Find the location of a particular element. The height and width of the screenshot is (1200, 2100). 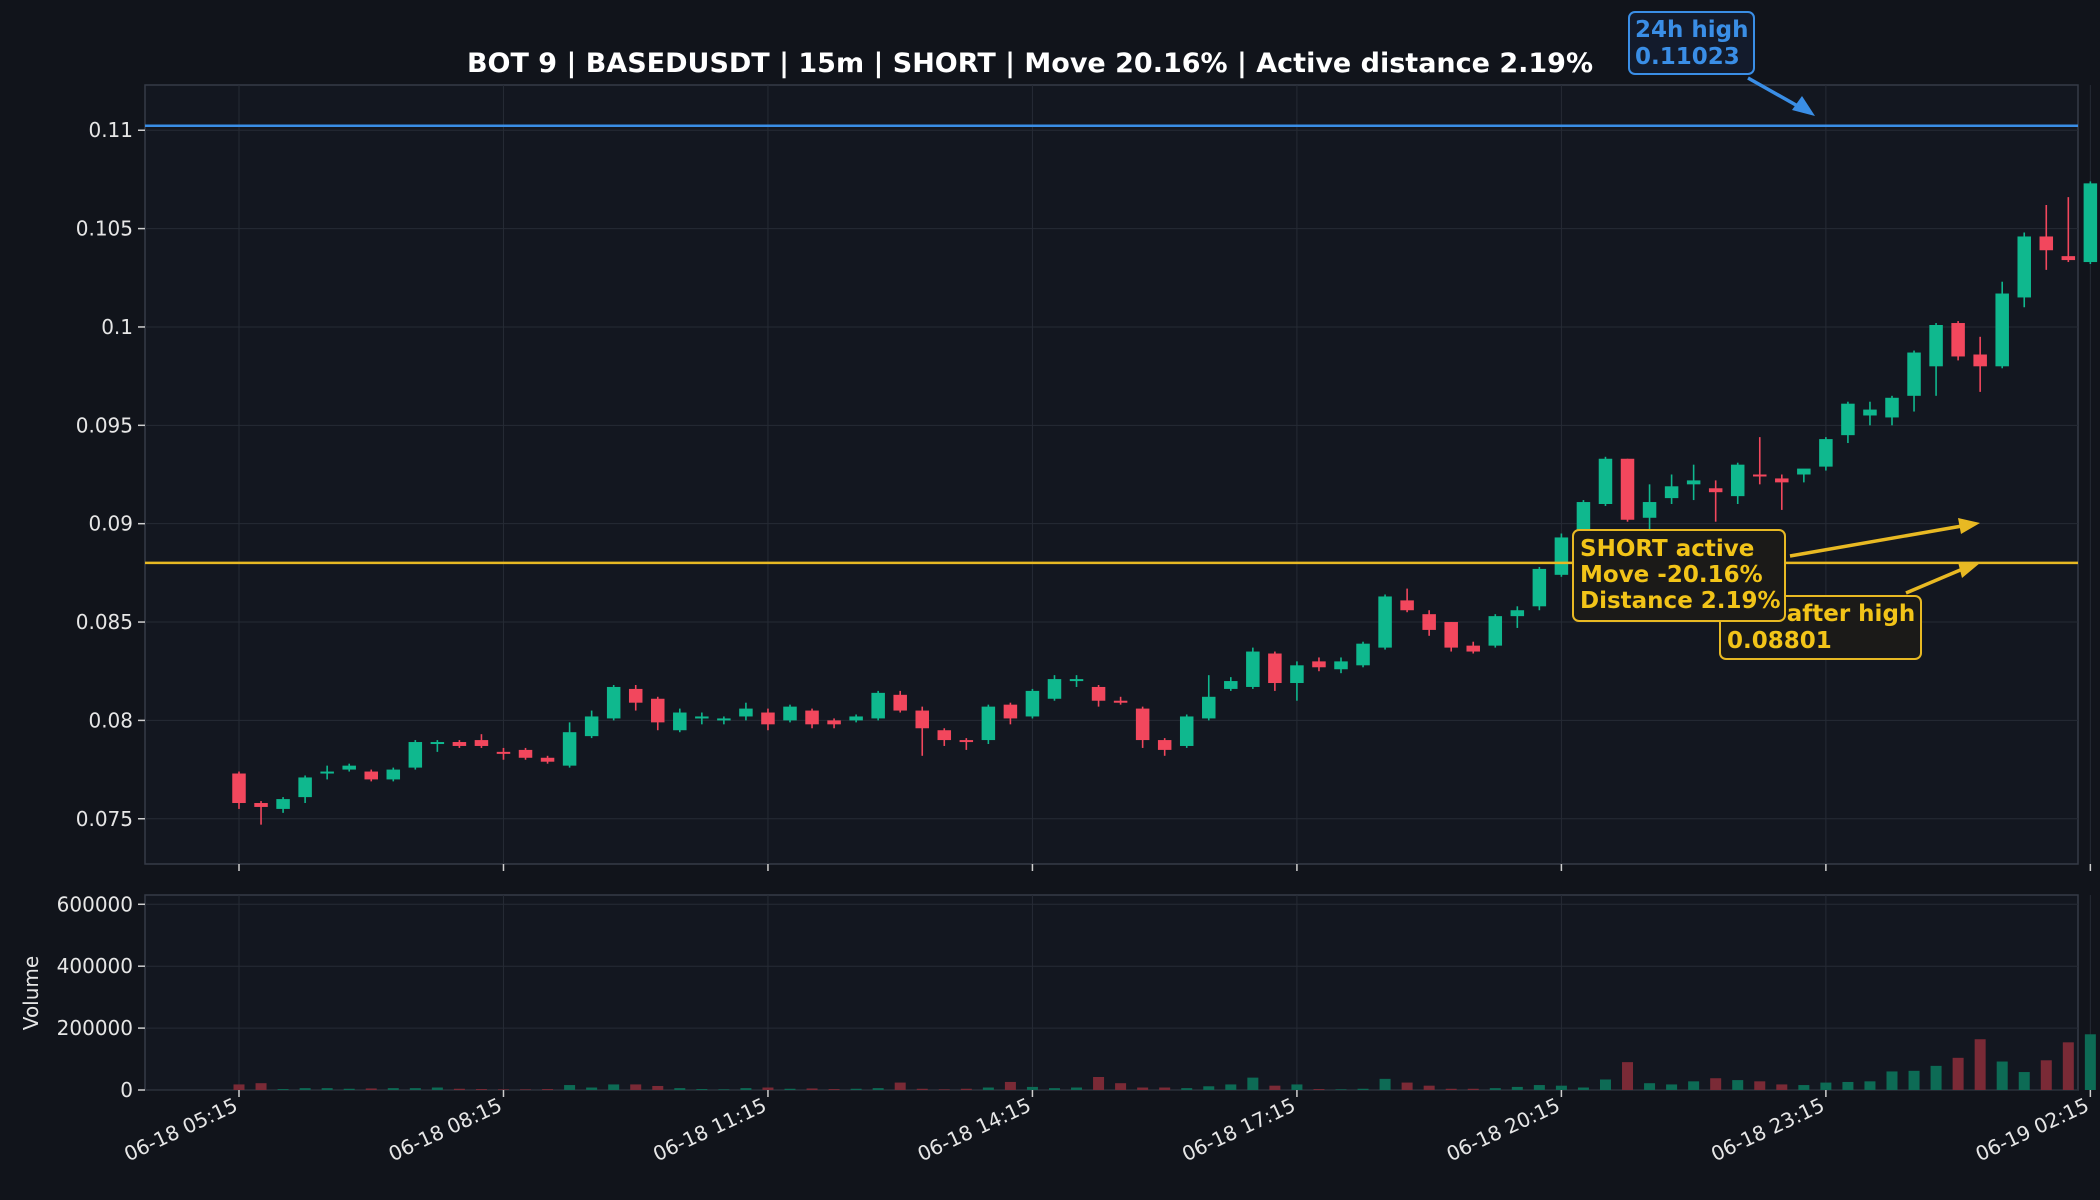

volume-tick-label: 0 is located at coordinates (126, 1090).